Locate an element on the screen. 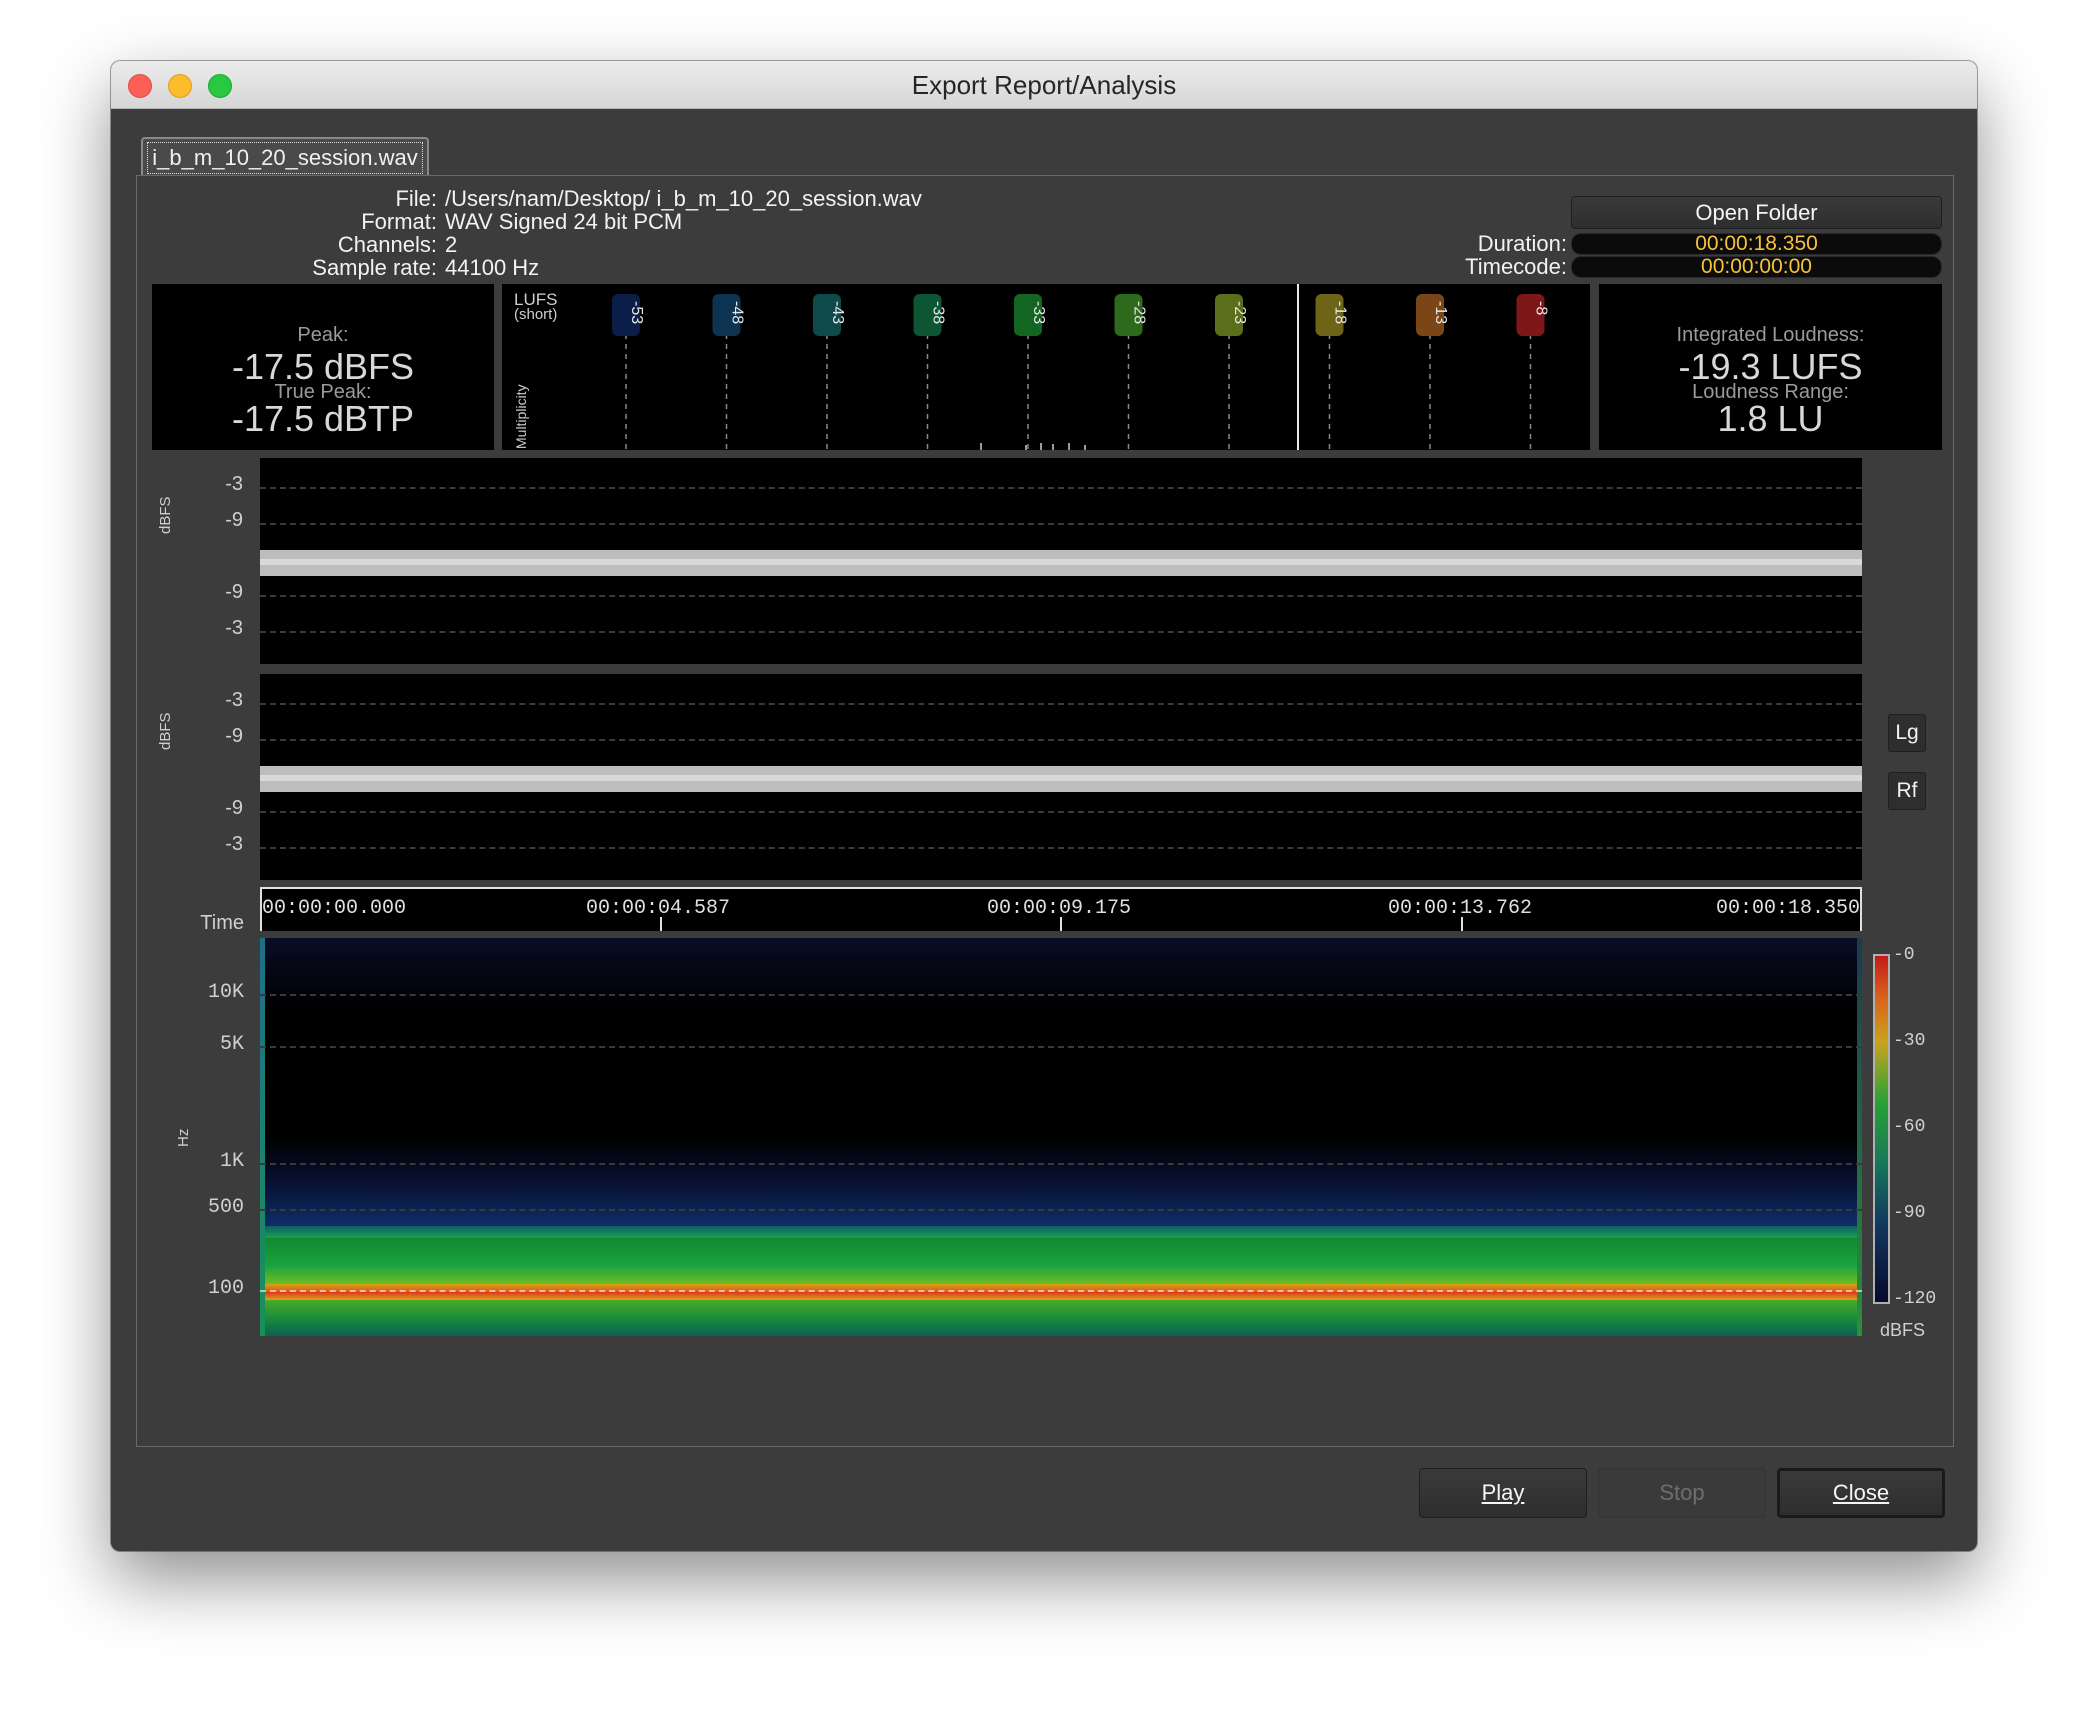 This screenshot has width=2086, height=1710. lufs-marker-label: -33 is located at coordinates (1038, 312).